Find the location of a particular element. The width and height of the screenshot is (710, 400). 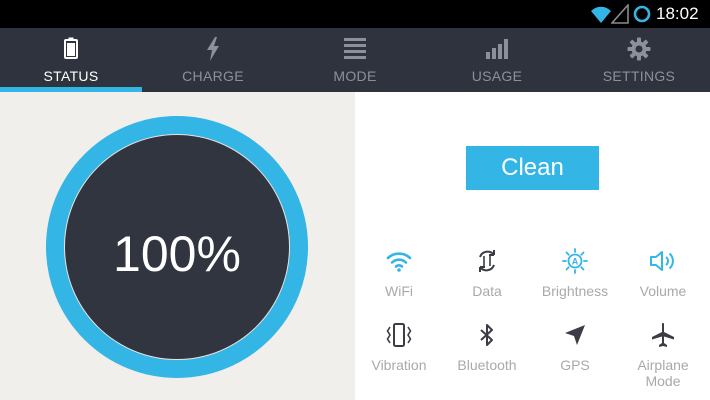

brightness-icon: A is located at coordinates (575, 261).